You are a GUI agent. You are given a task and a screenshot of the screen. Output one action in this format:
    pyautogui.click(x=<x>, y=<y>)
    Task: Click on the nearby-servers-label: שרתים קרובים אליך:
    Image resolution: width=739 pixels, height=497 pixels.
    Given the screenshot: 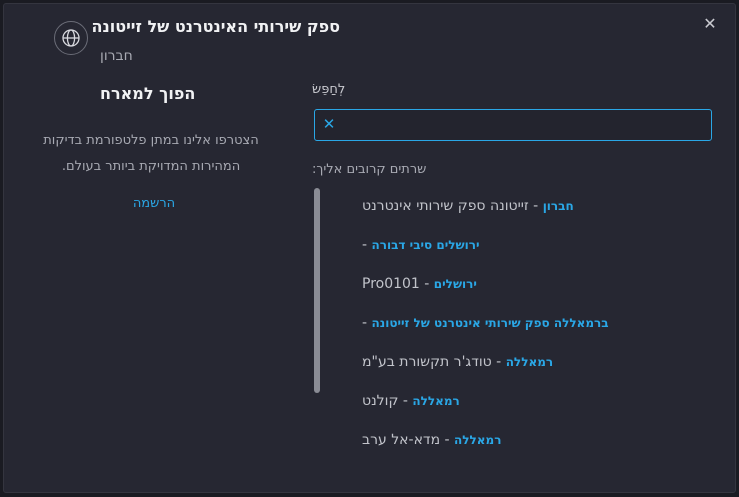 What is the action you would take?
    pyautogui.click(x=369, y=169)
    